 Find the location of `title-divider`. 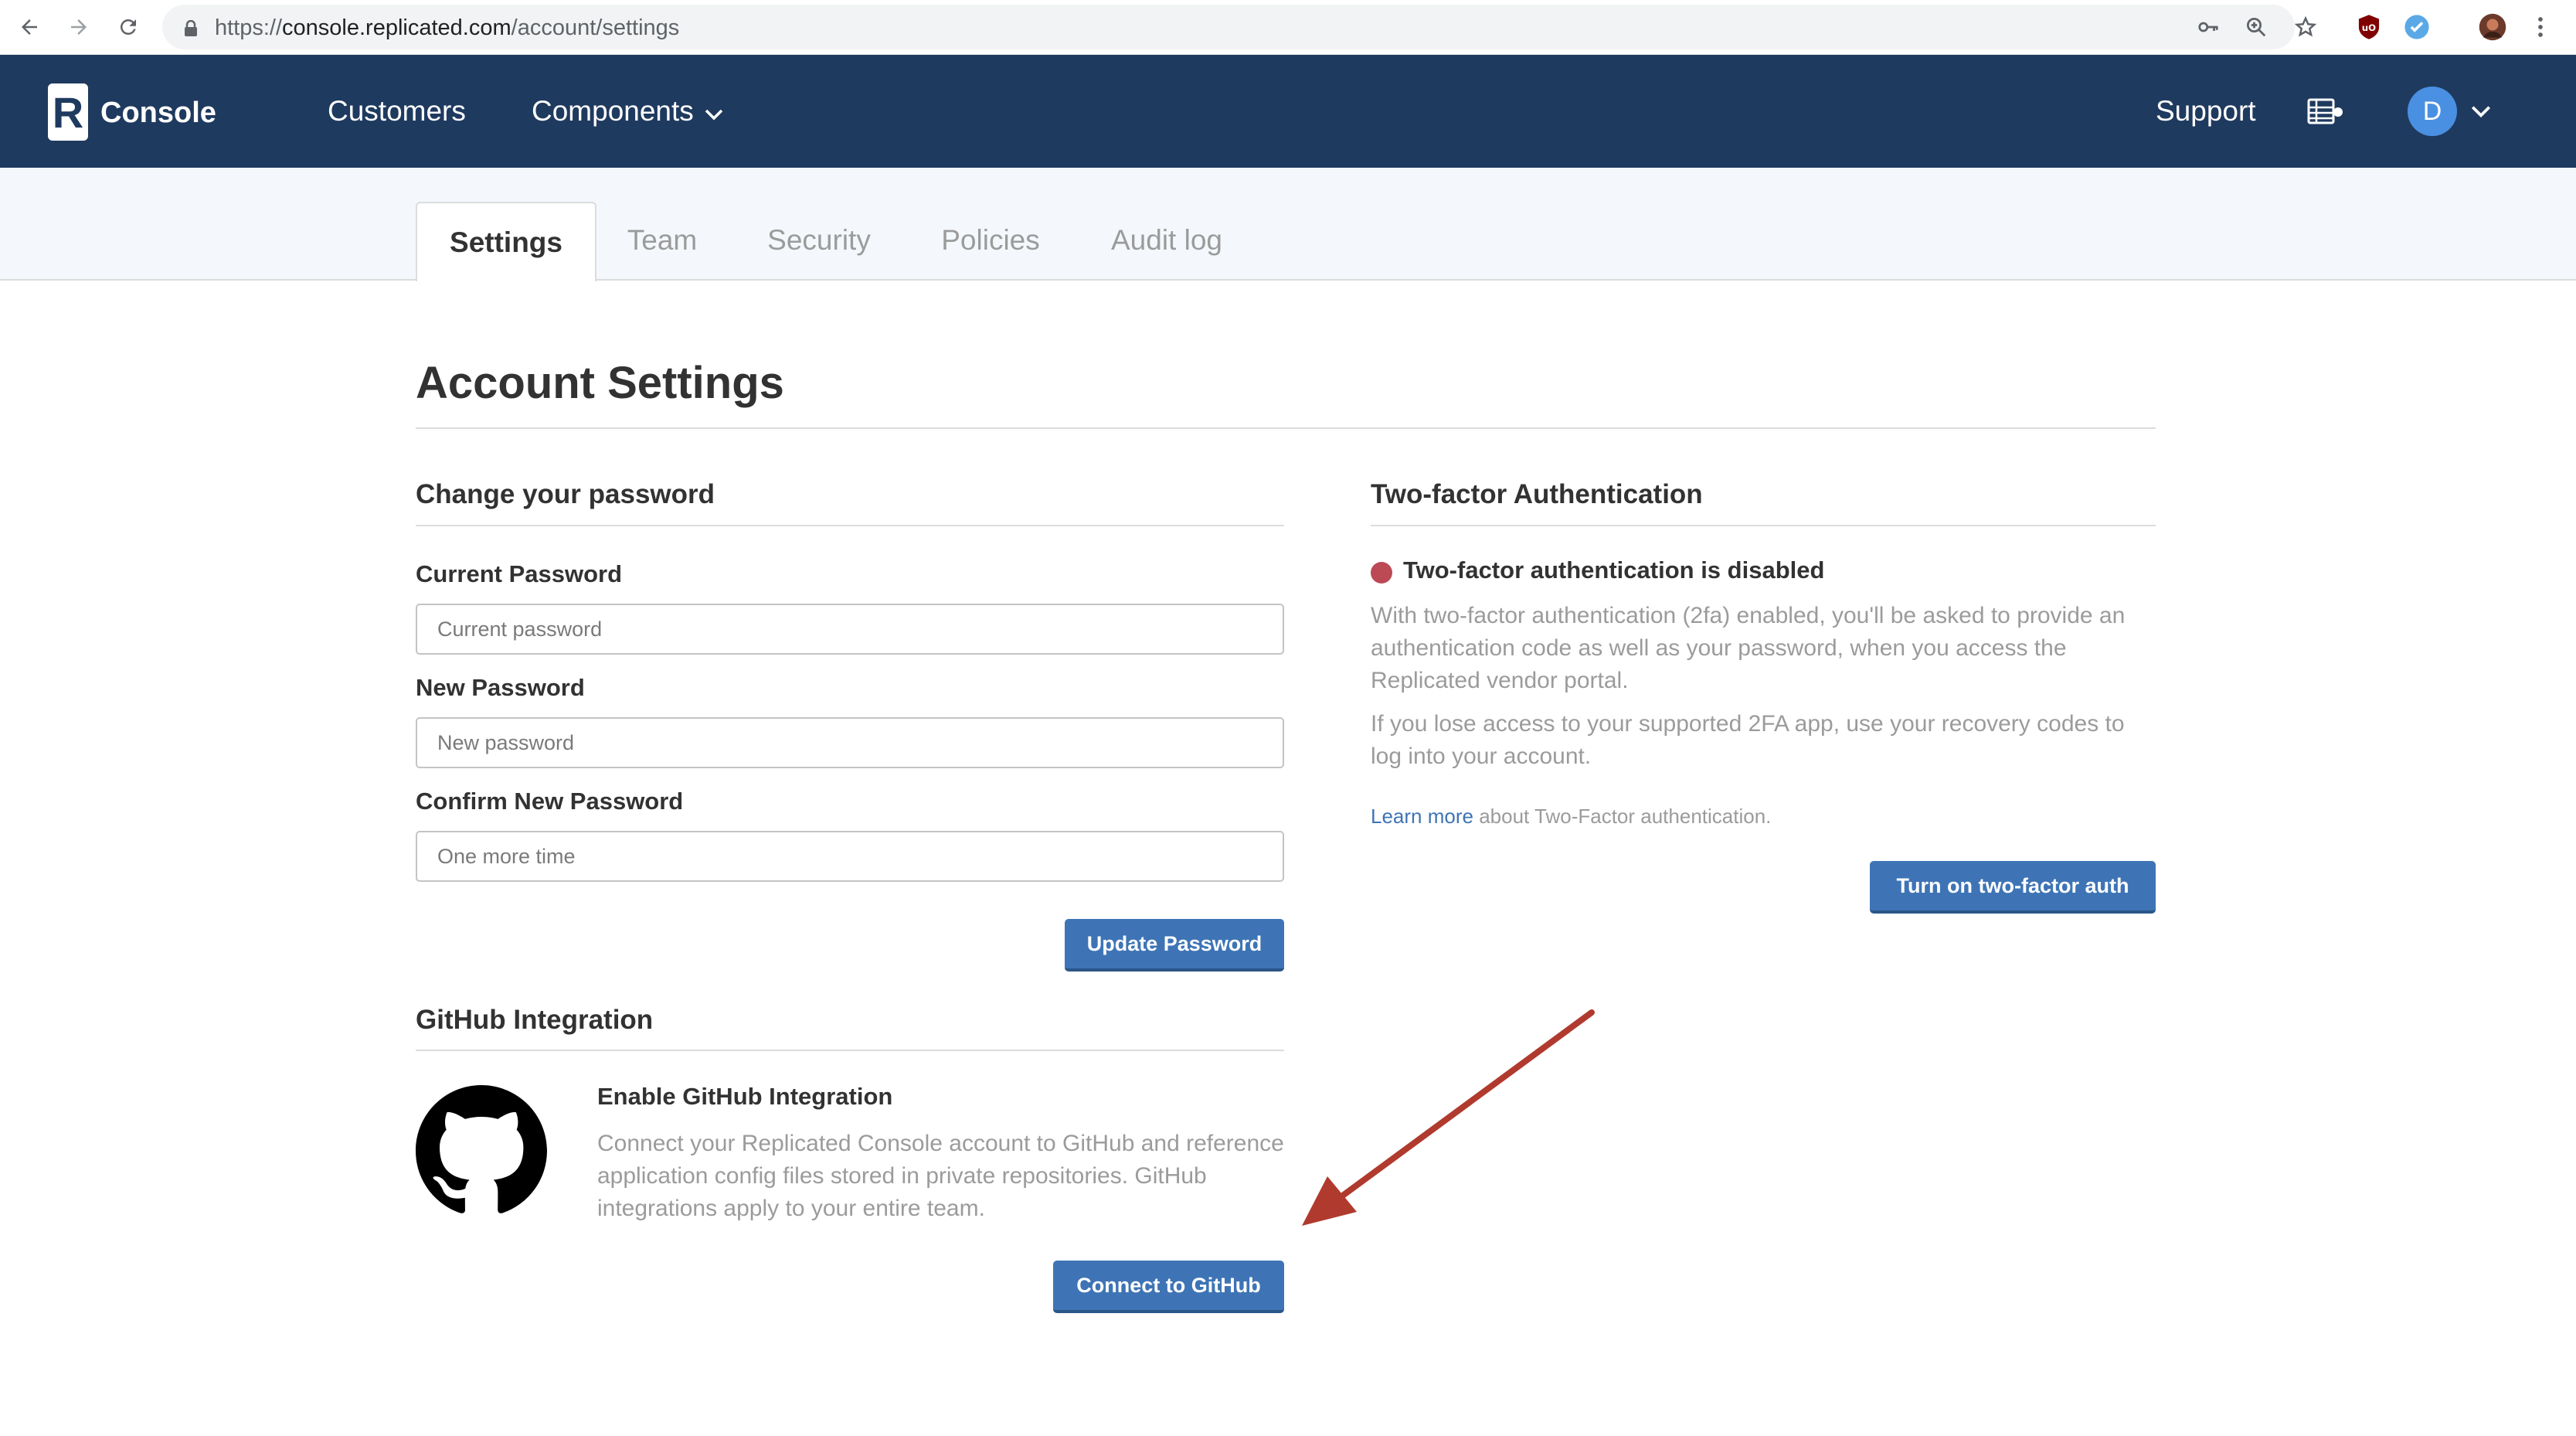

title-divider is located at coordinates (1286, 428).